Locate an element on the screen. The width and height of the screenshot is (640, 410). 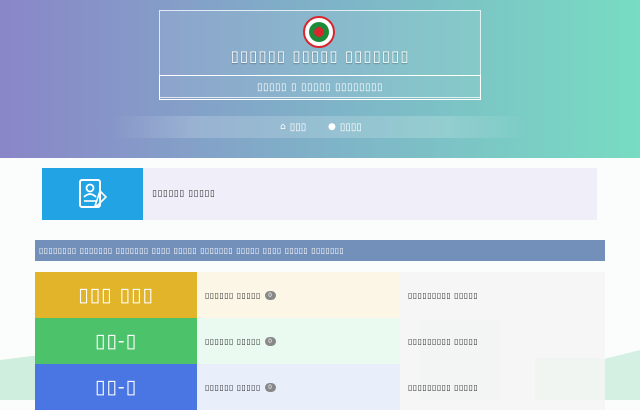
login-icon-box is located at coordinates (92, 194).